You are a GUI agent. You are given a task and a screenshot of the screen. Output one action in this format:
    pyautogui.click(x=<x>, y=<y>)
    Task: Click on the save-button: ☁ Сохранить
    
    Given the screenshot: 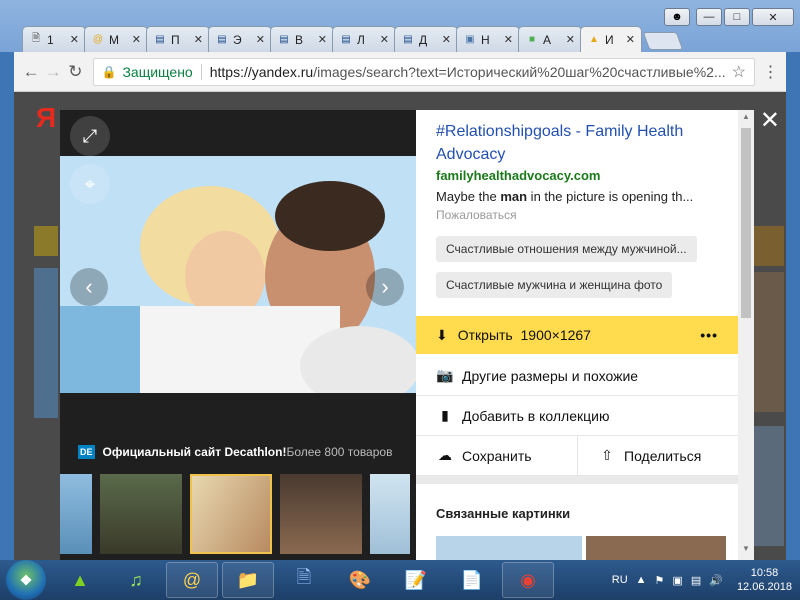 What is the action you would take?
    pyautogui.click(x=496, y=456)
    